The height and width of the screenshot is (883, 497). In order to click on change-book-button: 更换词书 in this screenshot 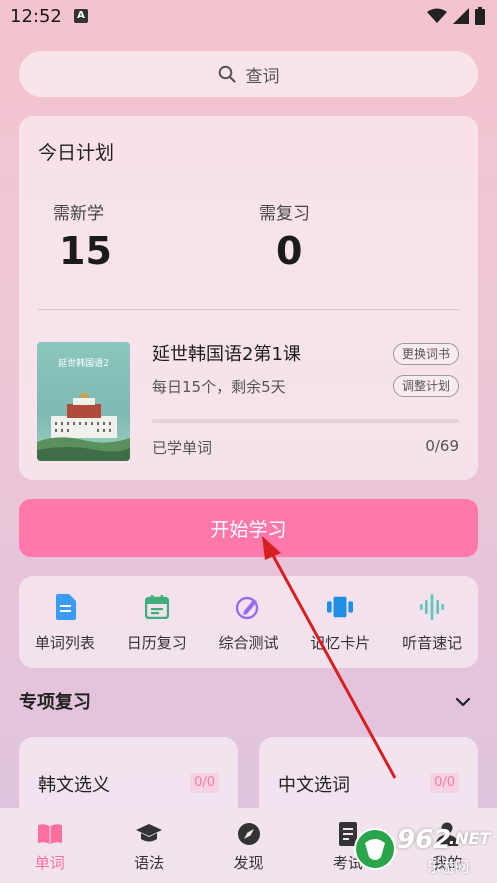, I will do `click(425, 354)`.